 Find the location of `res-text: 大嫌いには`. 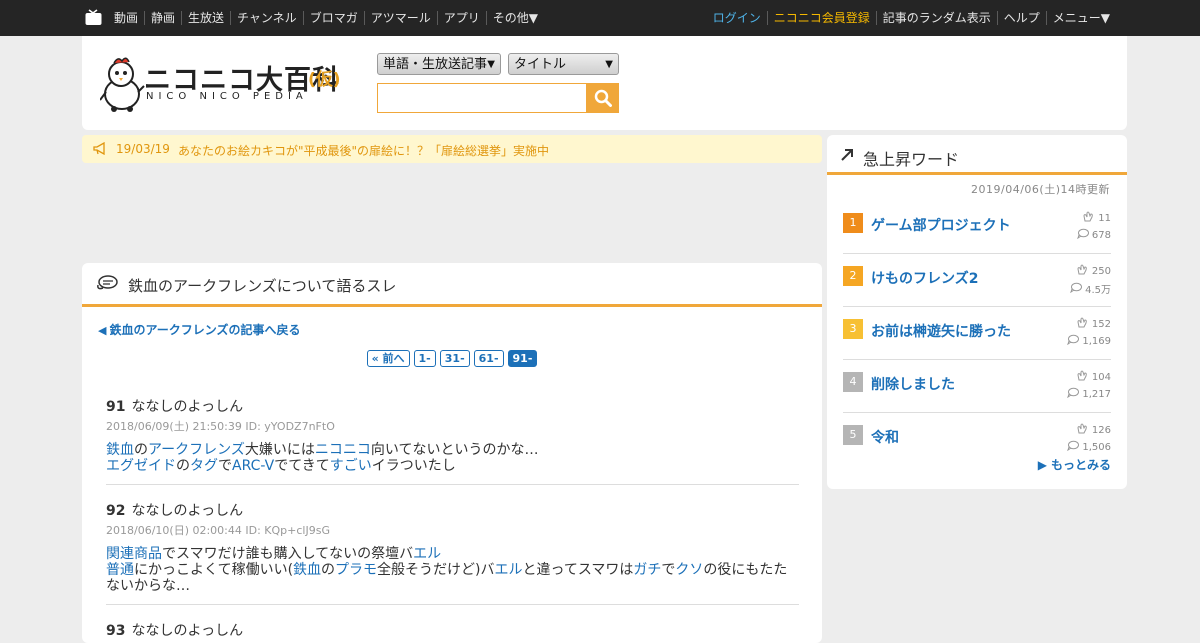

res-text: 大嫌いには is located at coordinates (279, 450).